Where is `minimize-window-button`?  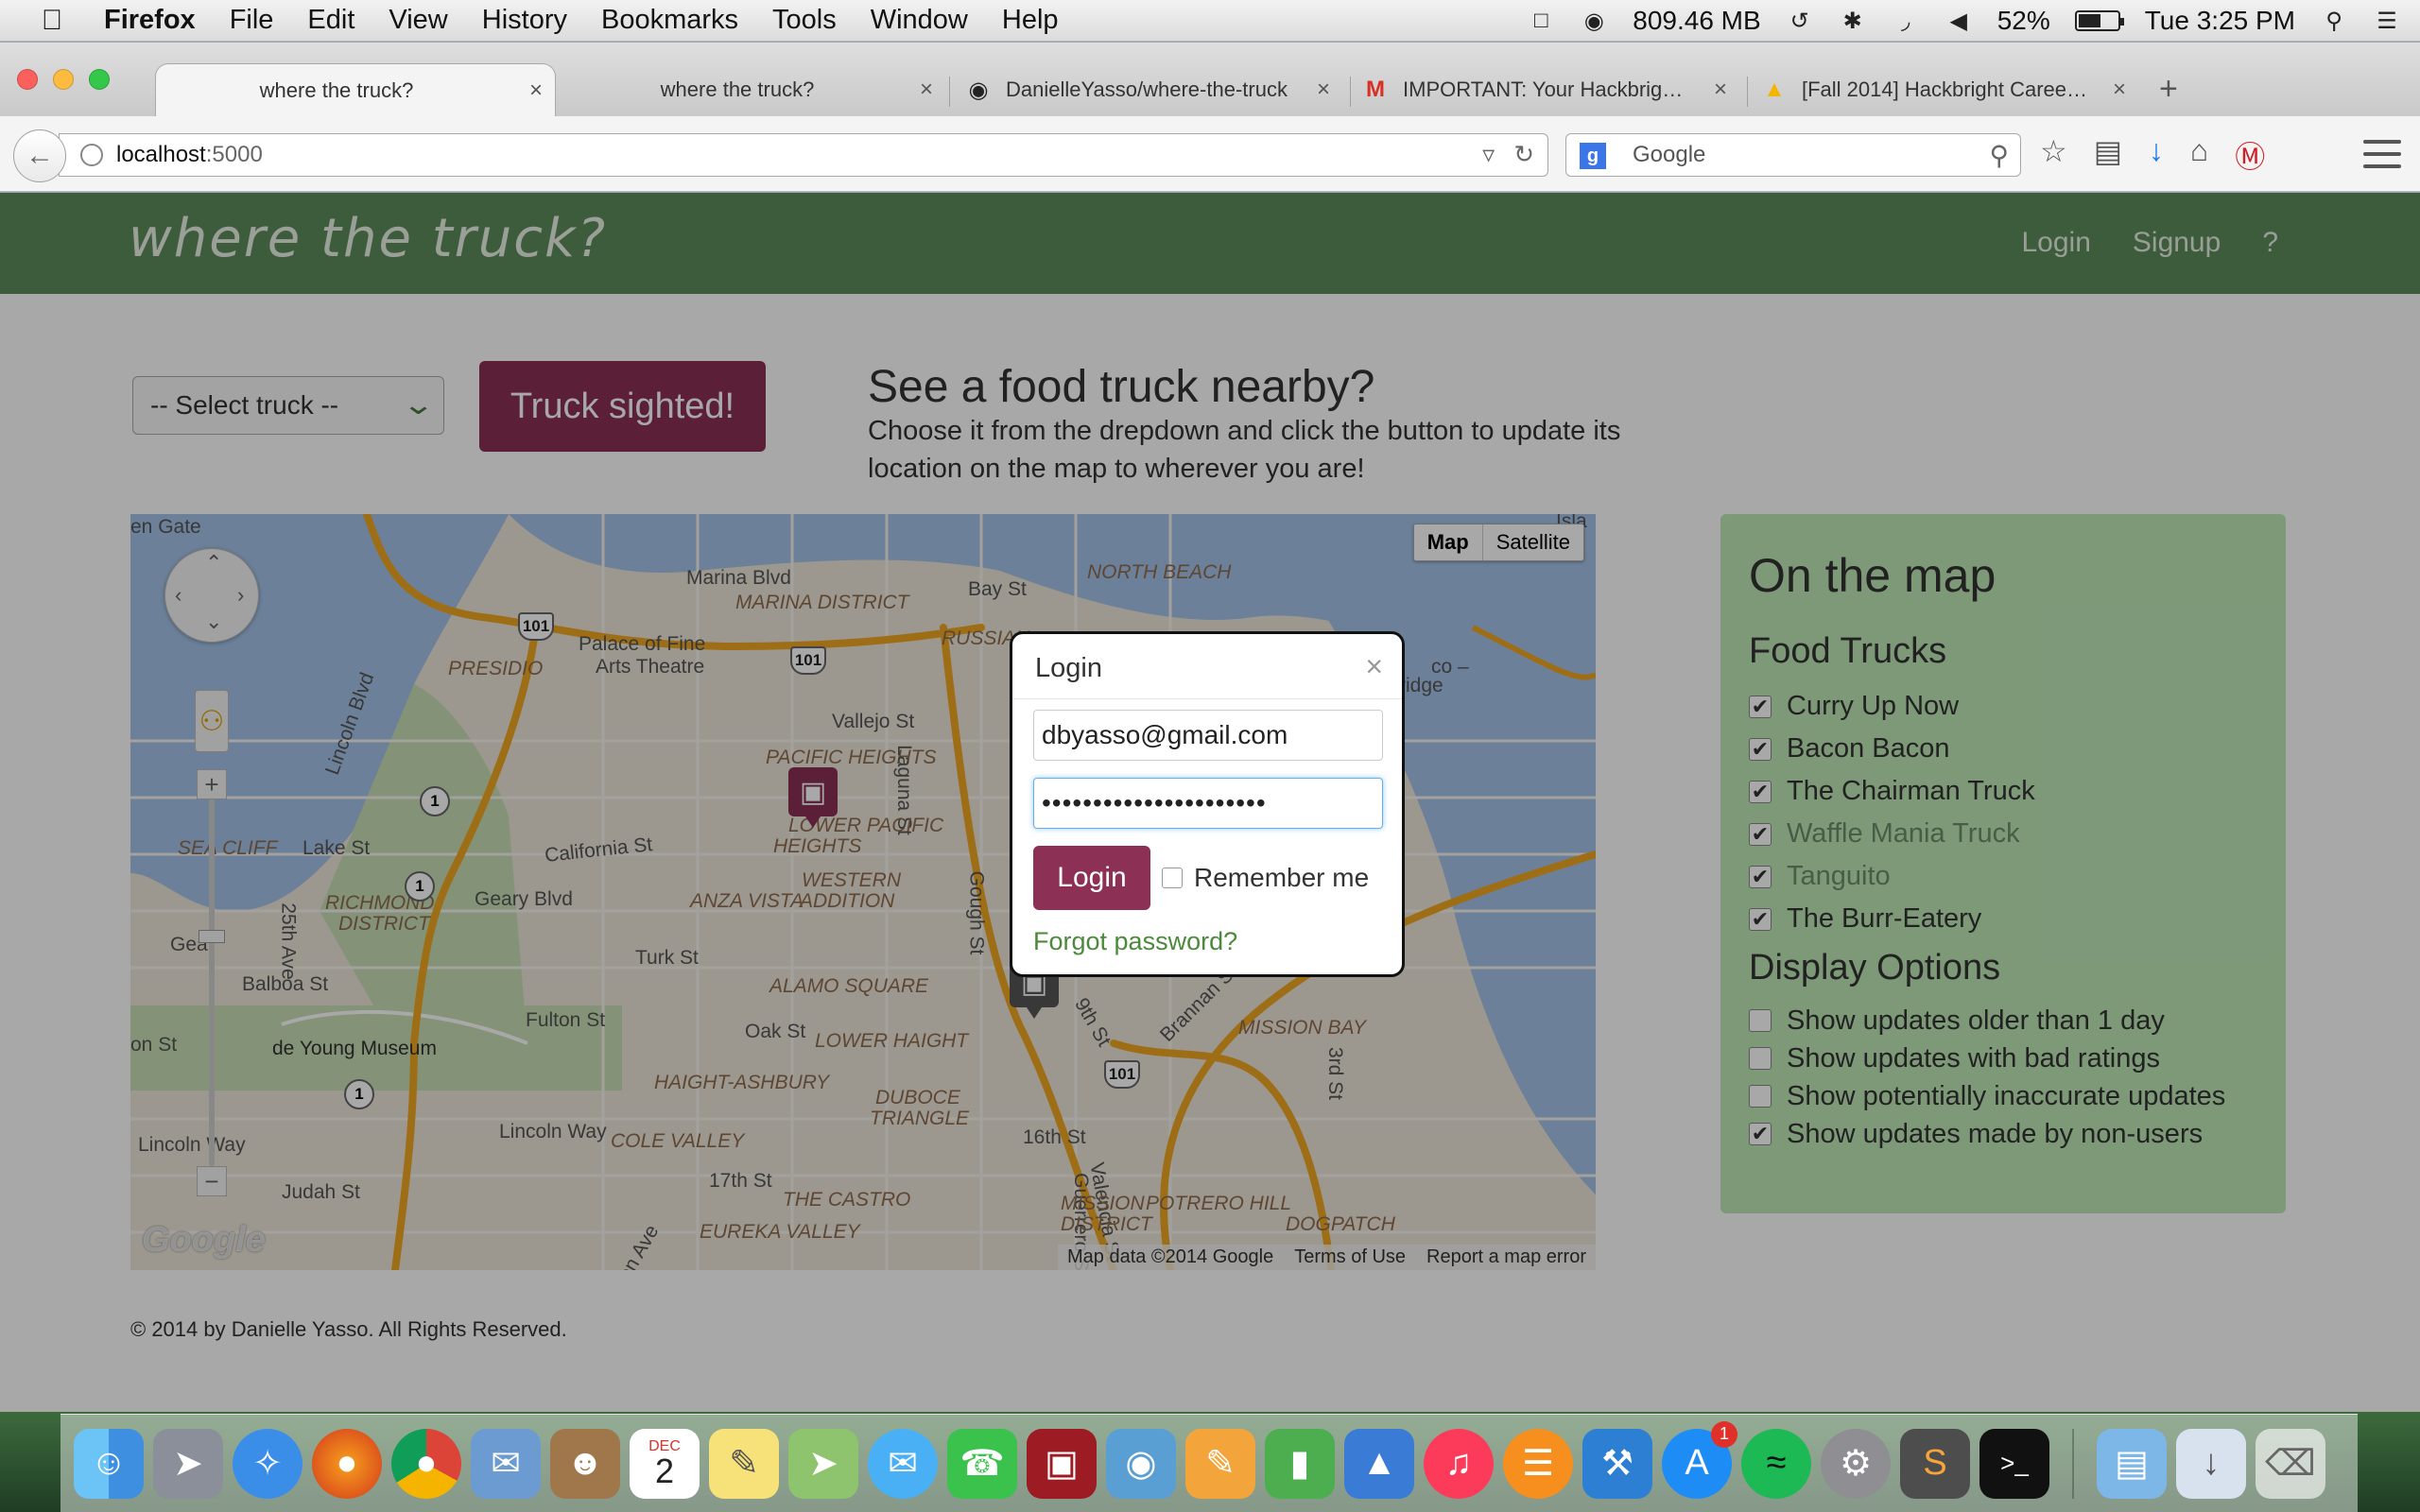 minimize-window-button is located at coordinates (63, 79).